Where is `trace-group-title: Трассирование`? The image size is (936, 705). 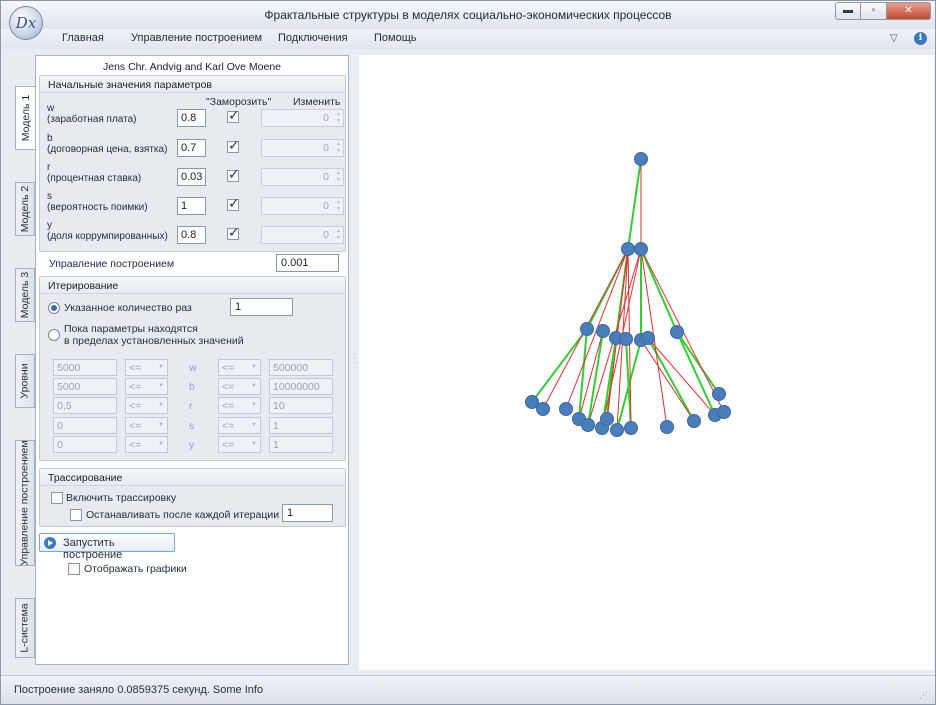 trace-group-title: Трассирование is located at coordinates (85, 478).